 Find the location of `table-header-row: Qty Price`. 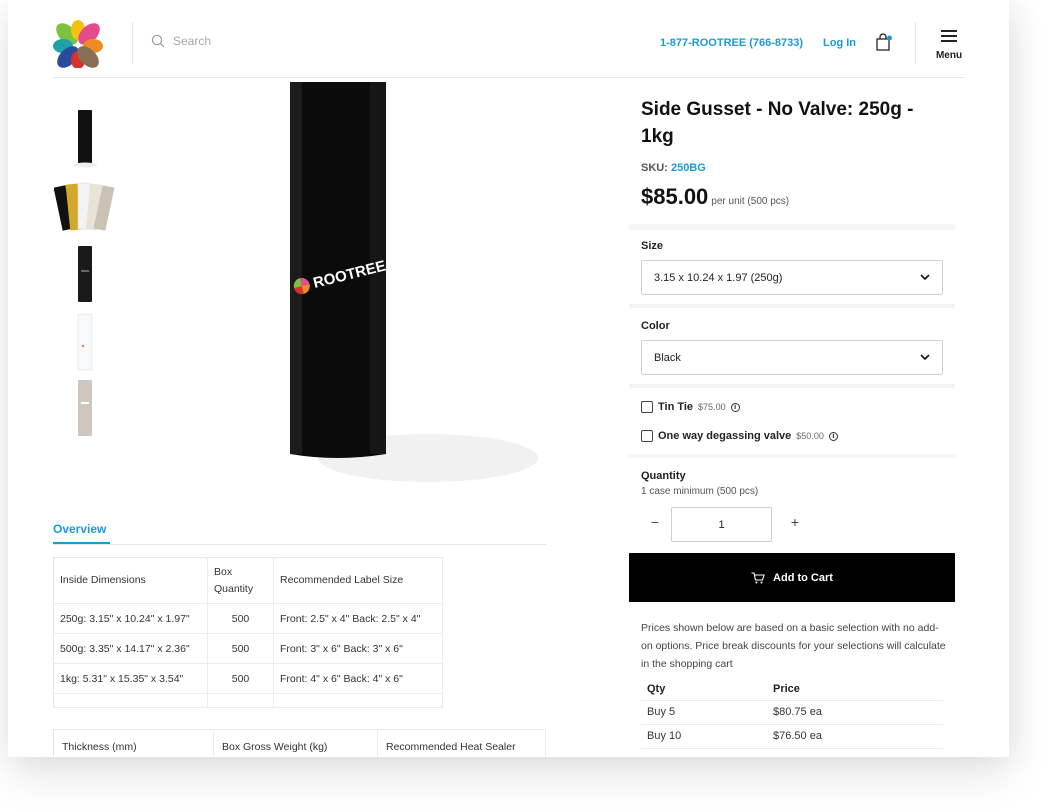

table-header-row: Qty Price is located at coordinates (792, 689).